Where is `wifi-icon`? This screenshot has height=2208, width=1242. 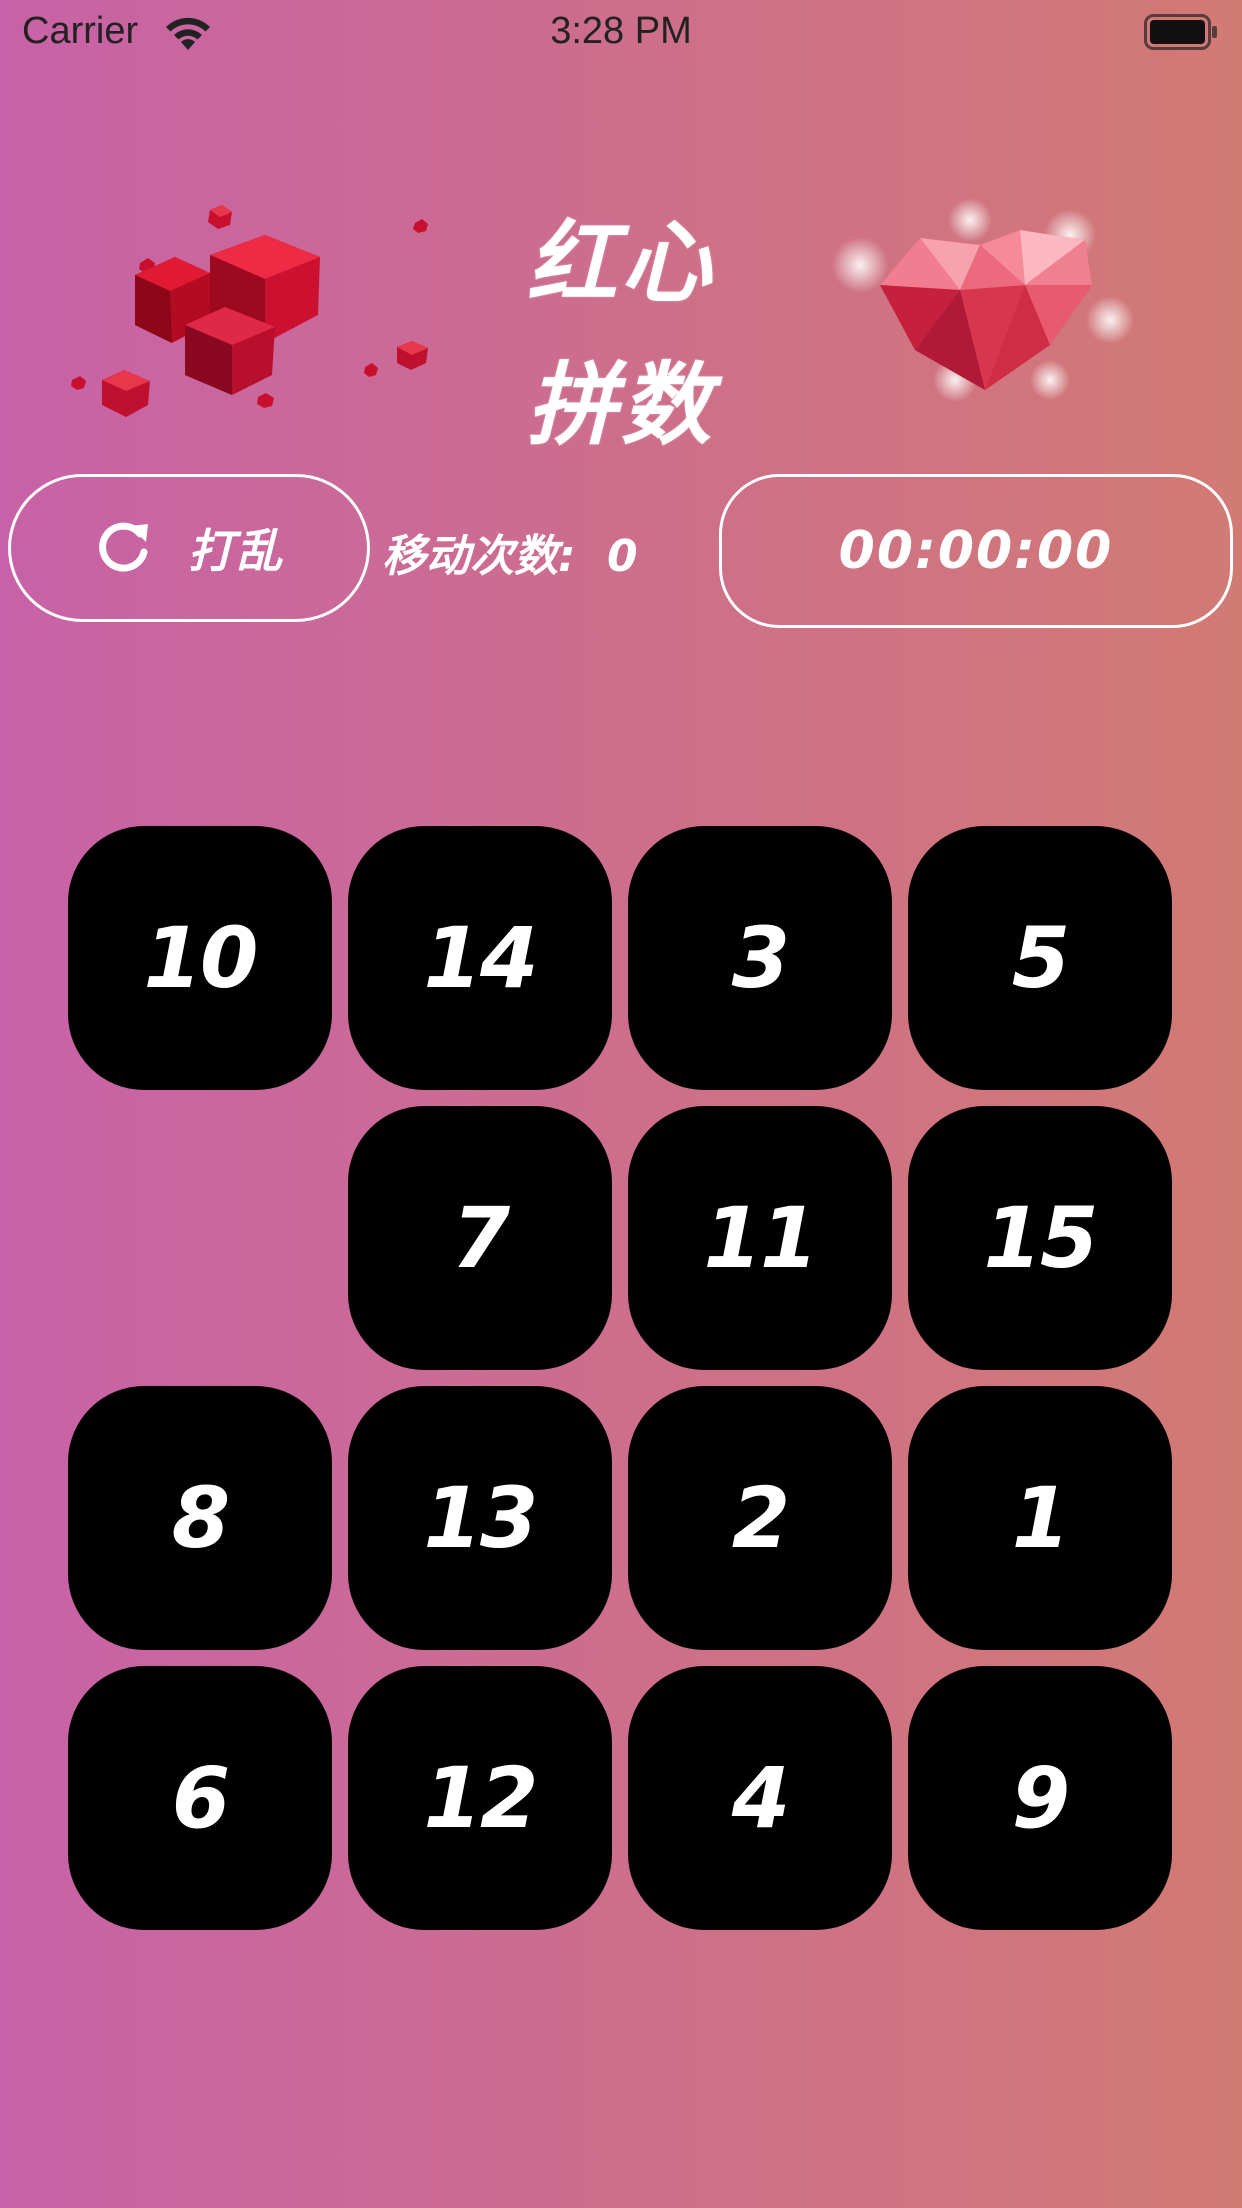
wifi-icon is located at coordinates (188, 33).